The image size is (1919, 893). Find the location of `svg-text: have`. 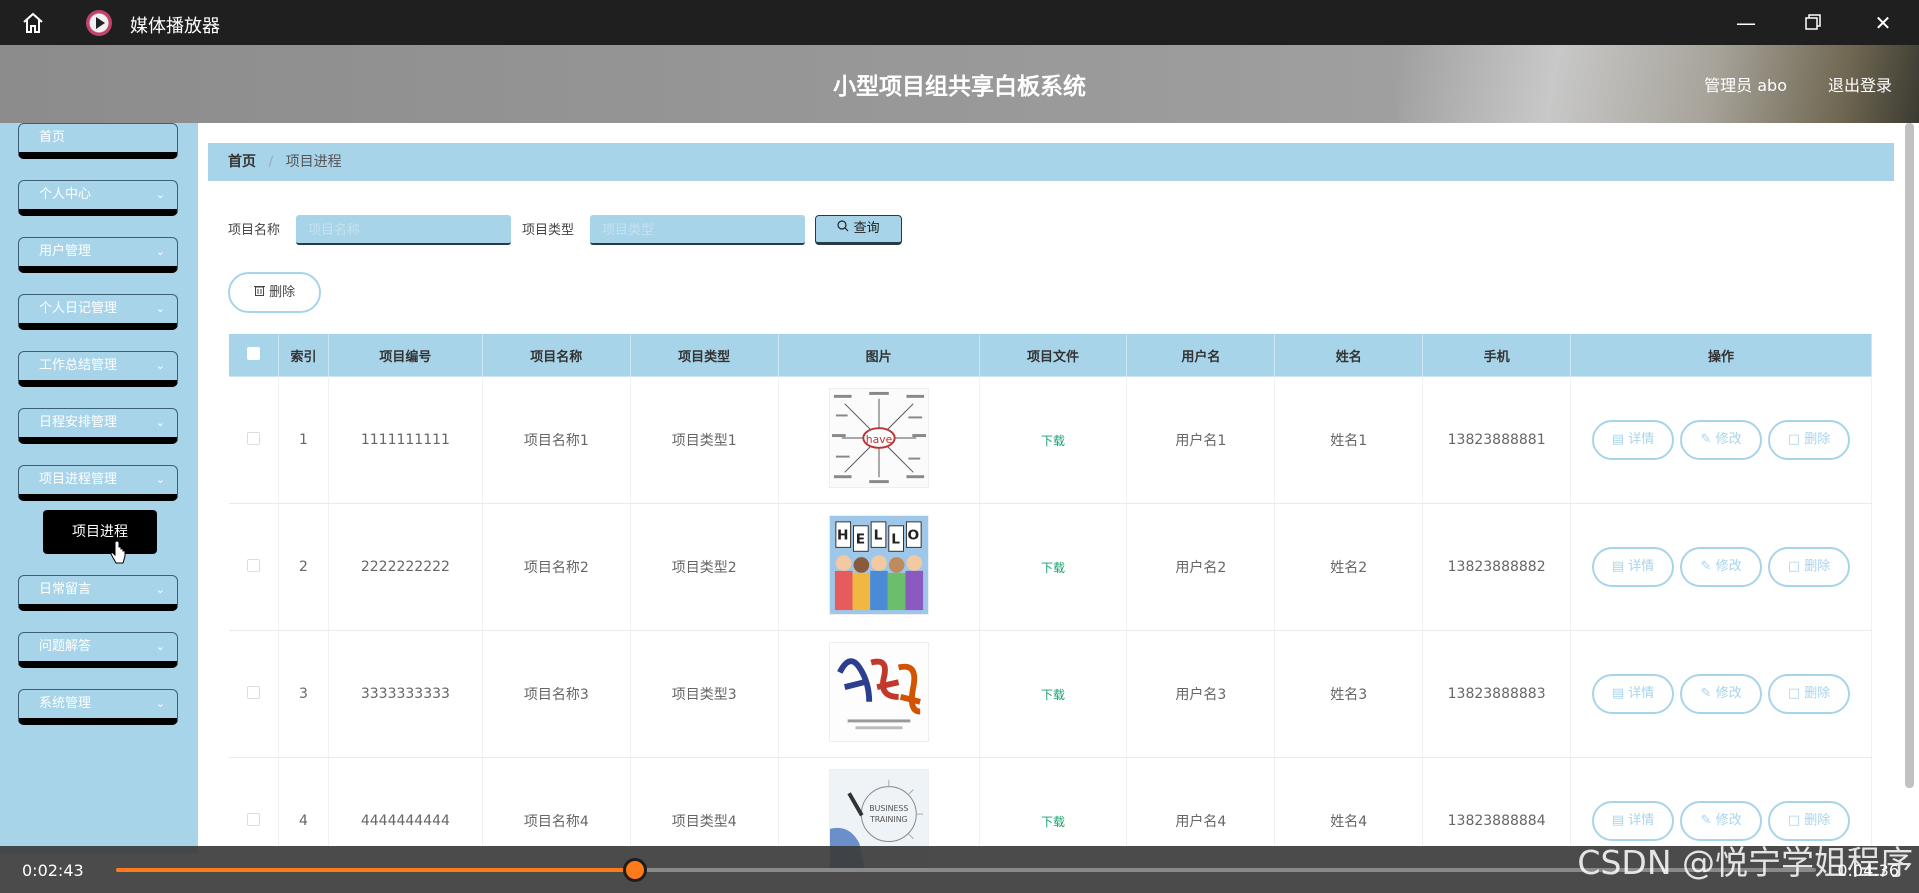

svg-text: have is located at coordinates (878, 439).